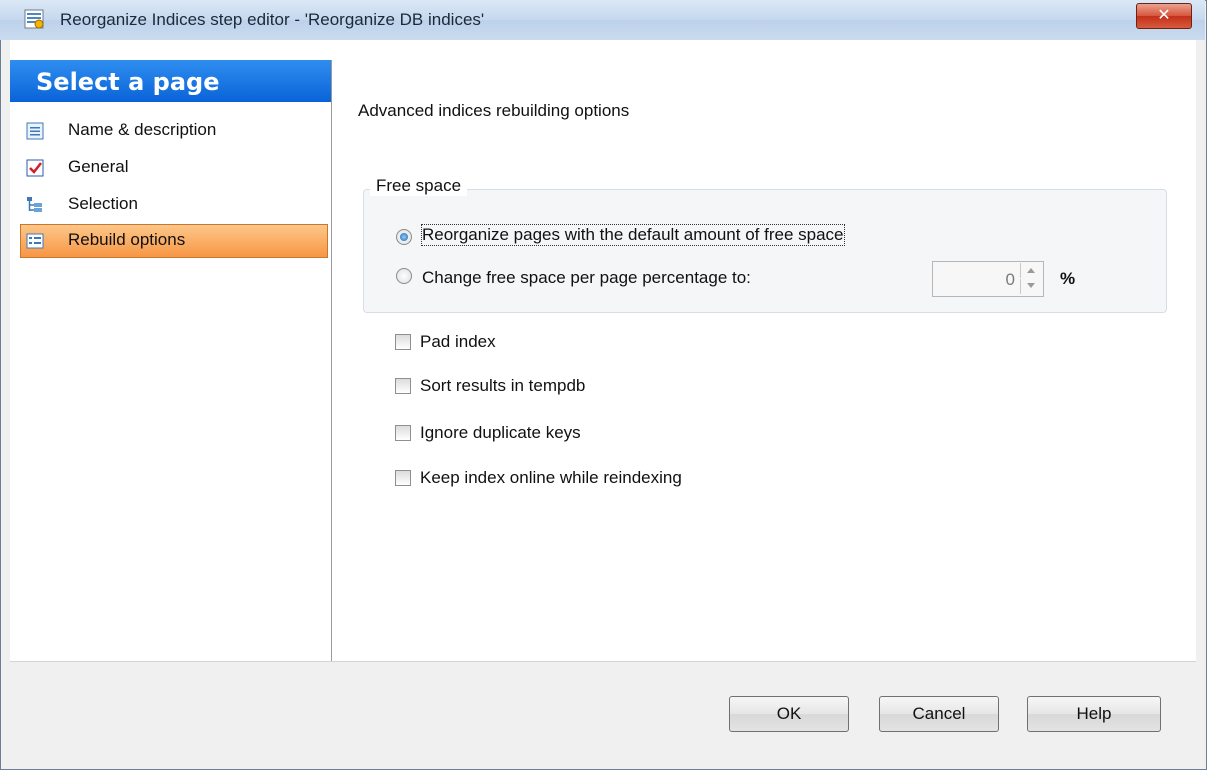 The height and width of the screenshot is (770, 1207). I want to click on page-title: Advanced indices rebuilding options, so click(494, 110).